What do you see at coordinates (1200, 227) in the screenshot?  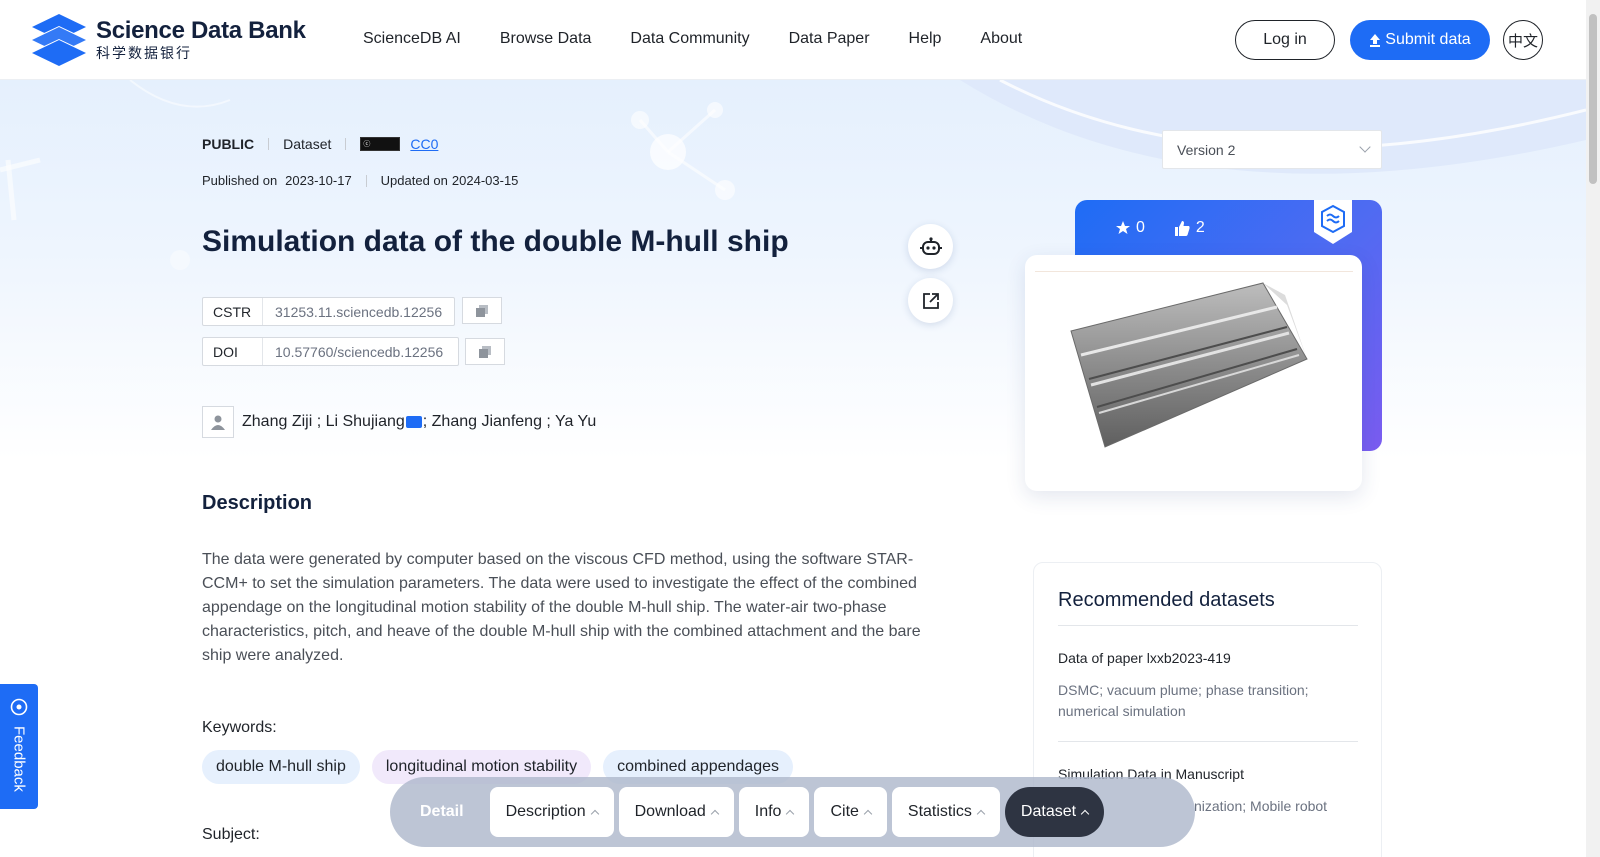 I see `like-count-value: 2` at bounding box center [1200, 227].